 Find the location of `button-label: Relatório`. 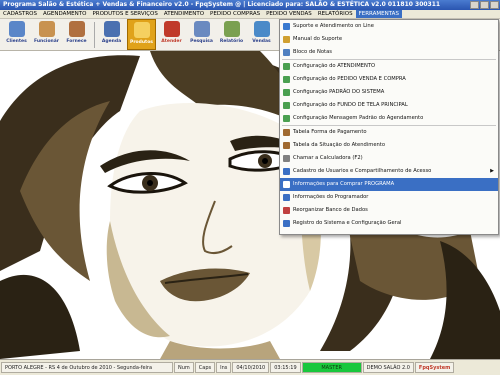

button-label: Relatório is located at coordinates (231, 41).